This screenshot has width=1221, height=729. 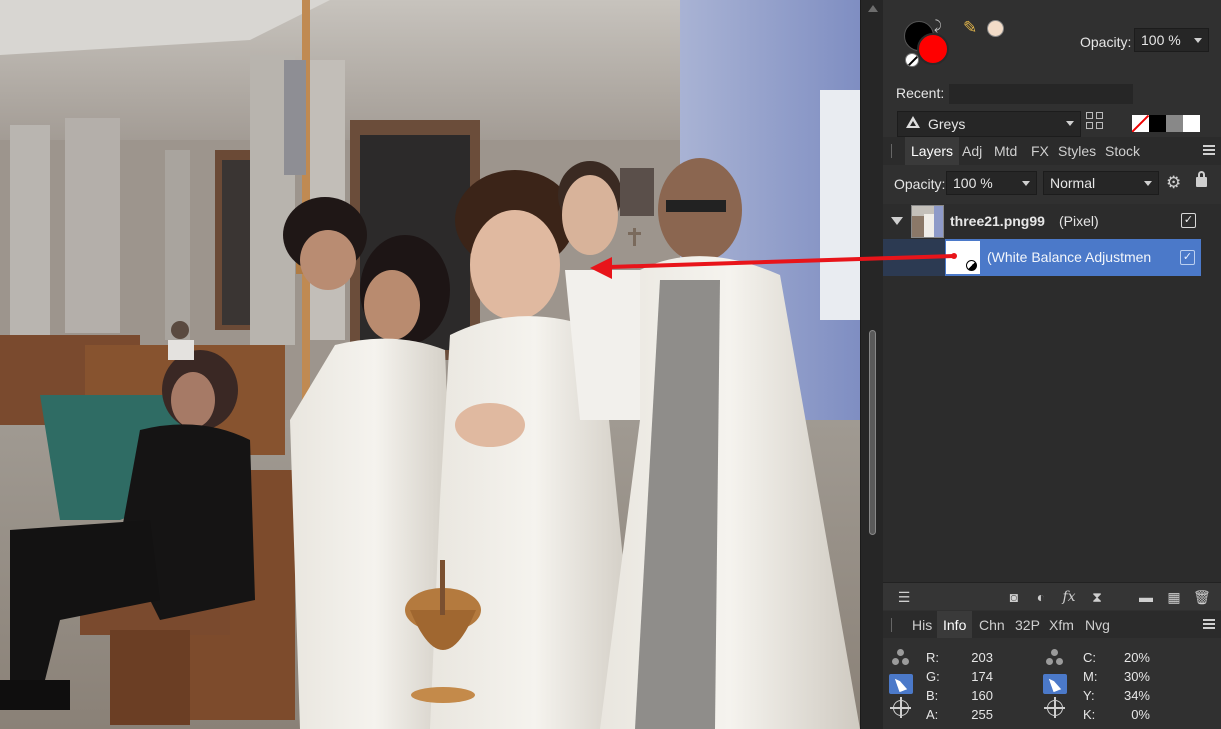 What do you see at coordinates (1161, 40) in the screenshot?
I see `color-opacity-value: 100 %` at bounding box center [1161, 40].